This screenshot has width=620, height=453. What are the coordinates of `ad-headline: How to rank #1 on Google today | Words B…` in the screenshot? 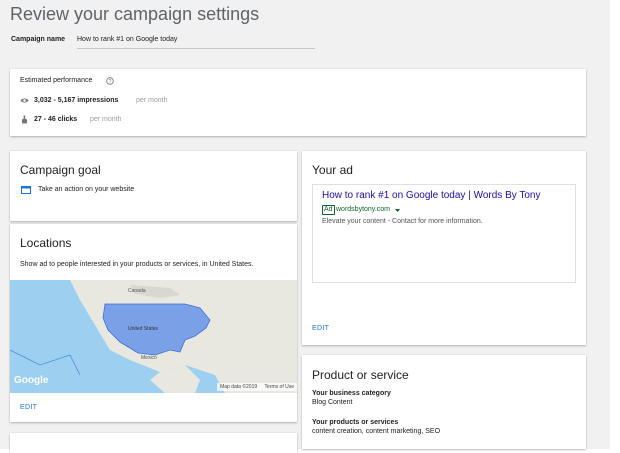 It's located at (431, 195).